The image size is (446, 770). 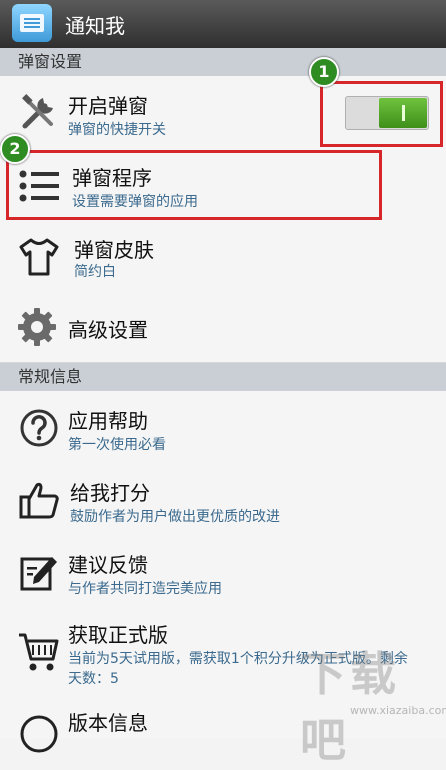 What do you see at coordinates (95, 26) in the screenshot?
I see `app-title: 通知我` at bounding box center [95, 26].